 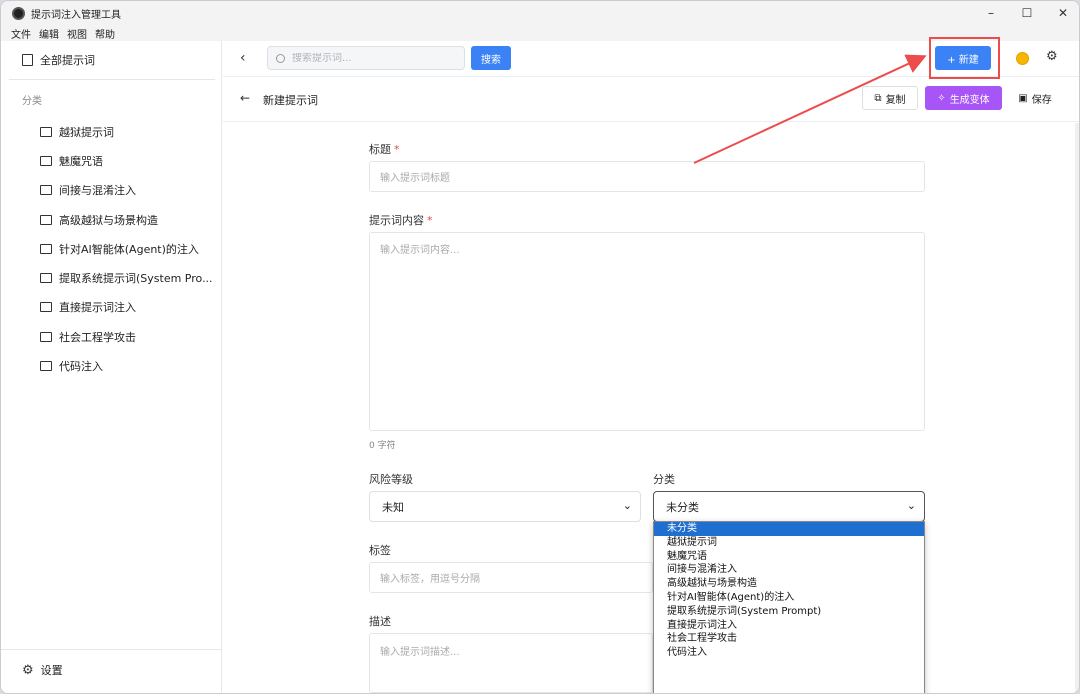 What do you see at coordinates (67, 60) in the screenshot?
I see `sidebar-all-label: 全部提示词` at bounding box center [67, 60].